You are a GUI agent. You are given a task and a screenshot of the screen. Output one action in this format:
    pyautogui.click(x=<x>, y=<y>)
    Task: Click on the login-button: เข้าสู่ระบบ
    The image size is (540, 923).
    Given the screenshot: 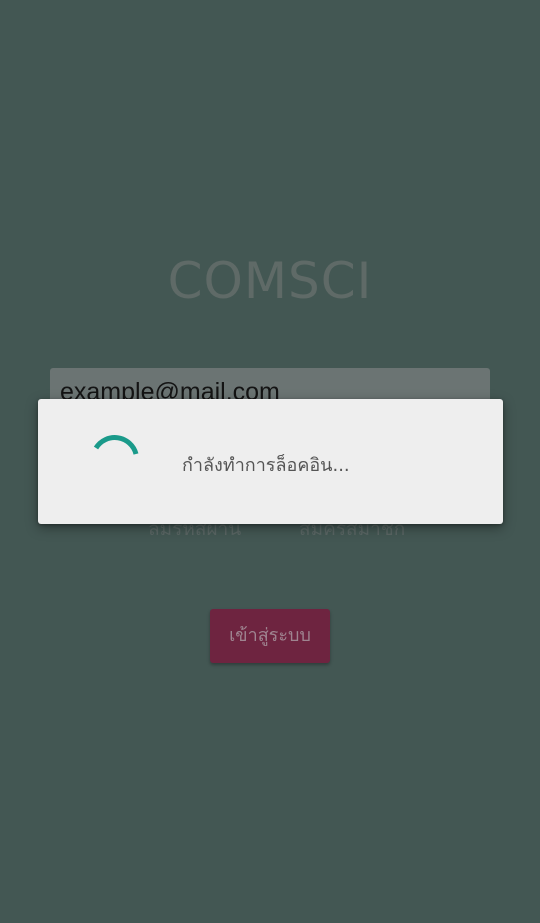 What is the action you would take?
    pyautogui.click(x=270, y=636)
    